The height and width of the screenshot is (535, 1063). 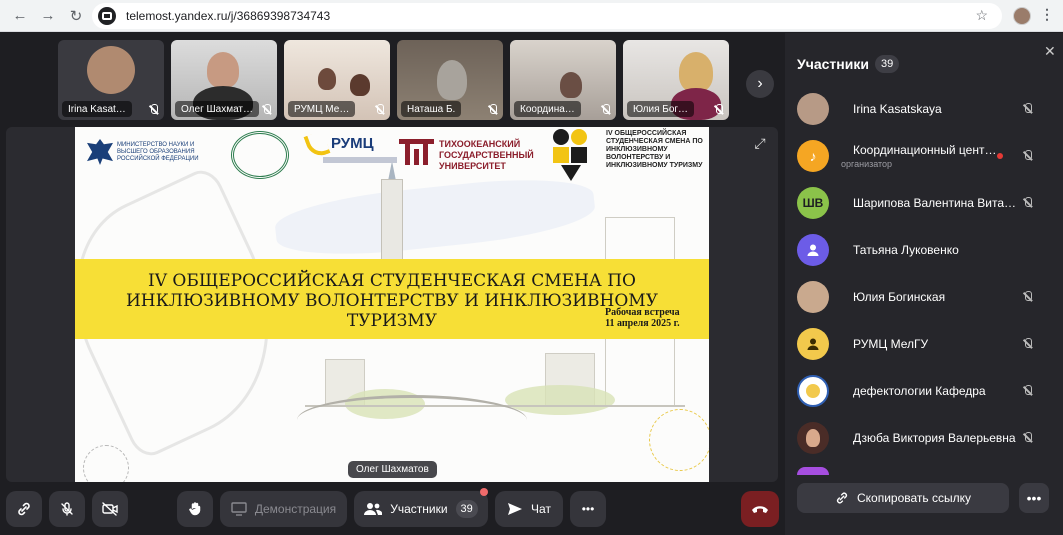 What do you see at coordinates (903, 498) in the screenshot?
I see `copy-link-button: Скопировать ссылку` at bounding box center [903, 498].